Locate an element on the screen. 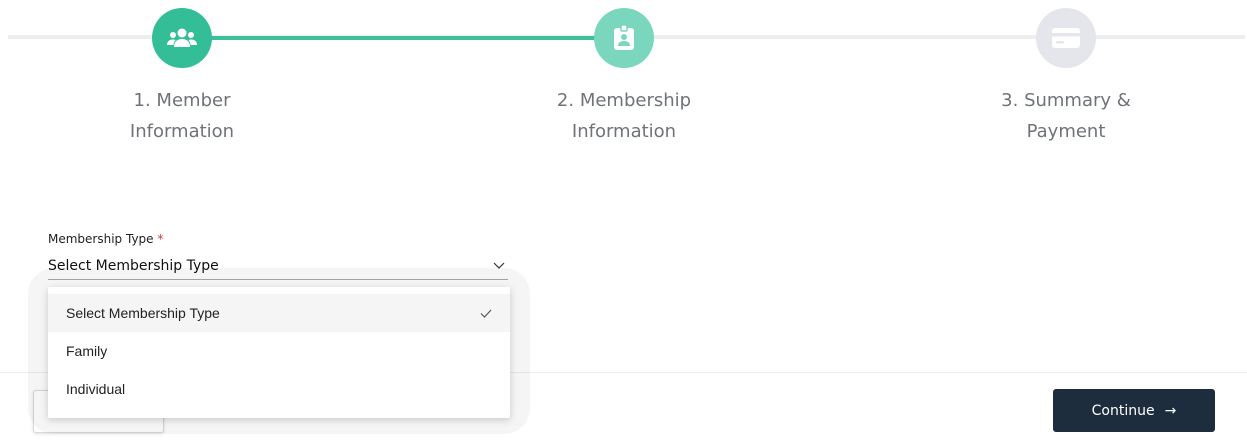 This screenshot has width=1247, height=444. step-title: 2. Membership is located at coordinates (624, 100).